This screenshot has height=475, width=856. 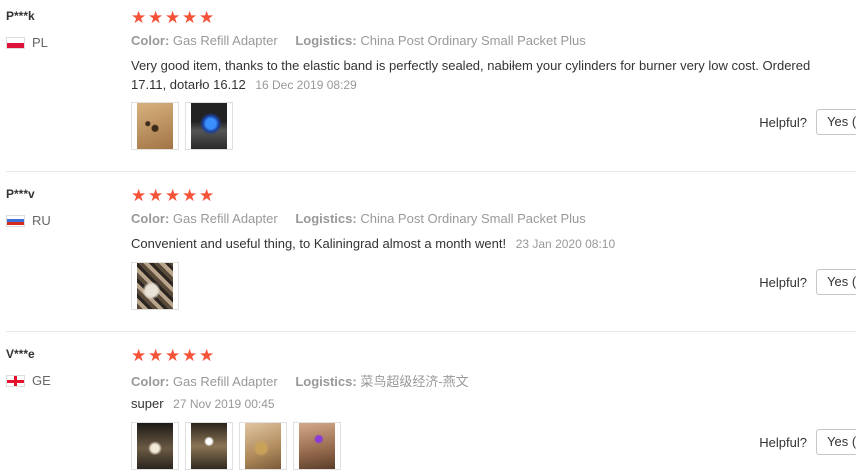 What do you see at coordinates (28, 220) in the screenshot?
I see `reviewer-country: RU` at bounding box center [28, 220].